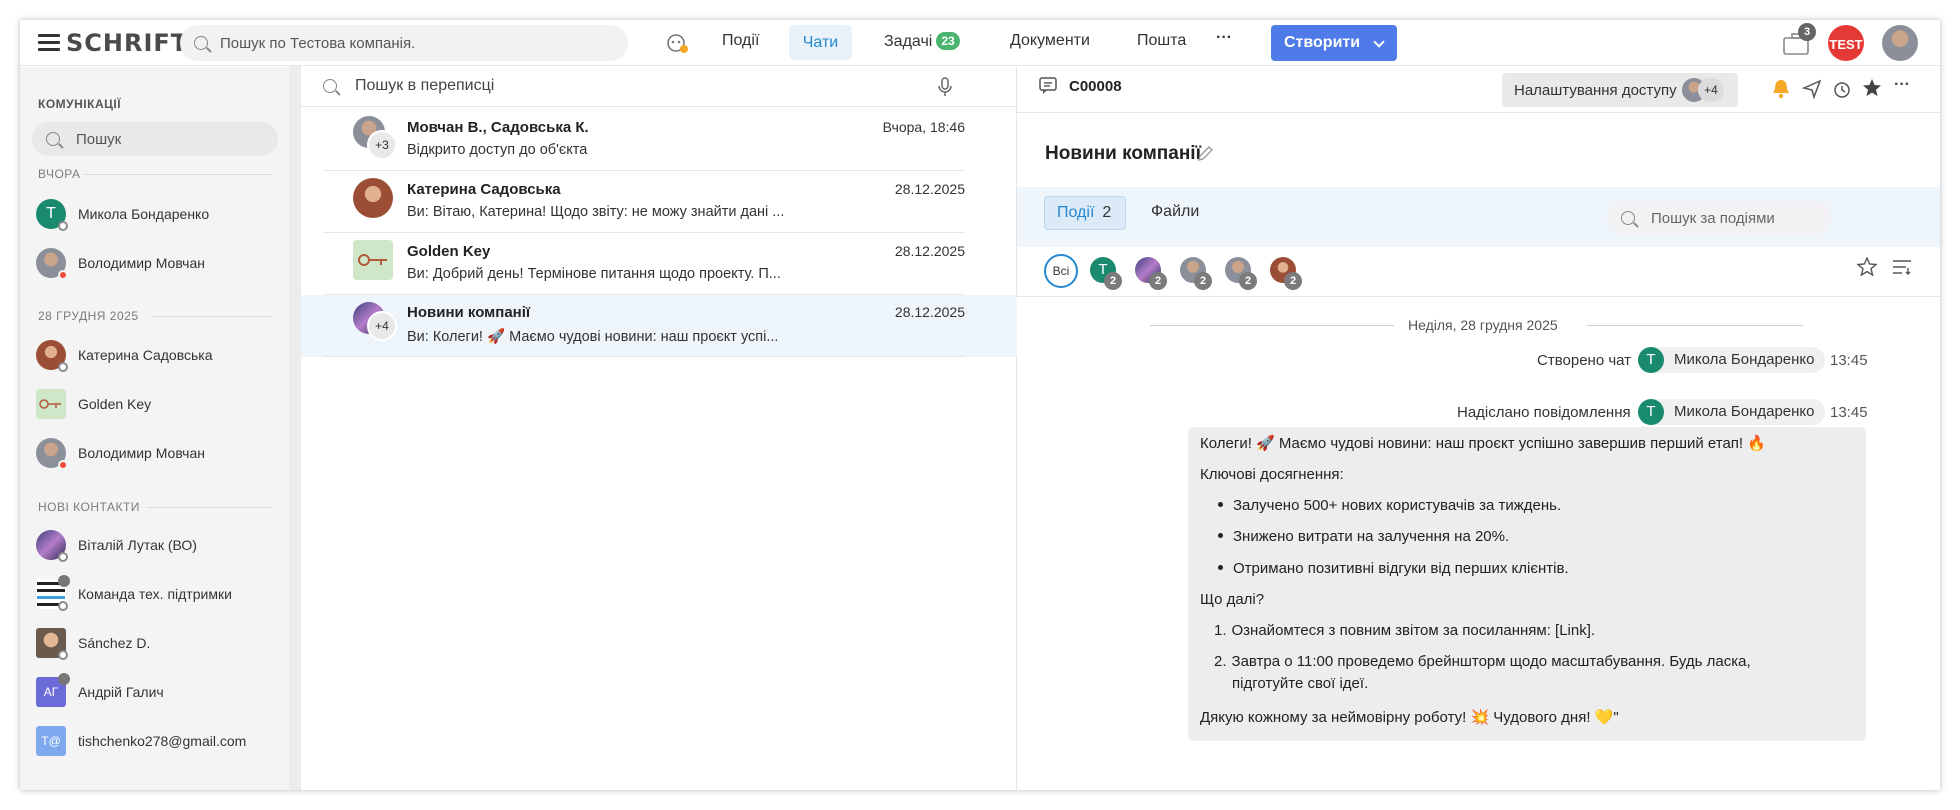 The image size is (1960, 810). I want to click on chat-title: Катерина Садовська, so click(484, 189).